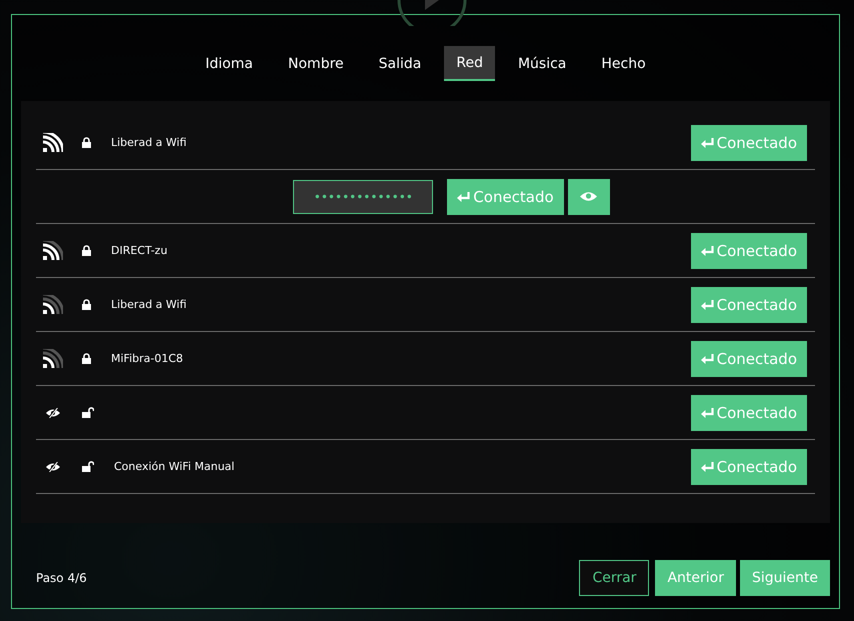 This screenshot has width=854, height=621. What do you see at coordinates (147, 358) in the screenshot?
I see `network-name: MiFibra-01C8` at bounding box center [147, 358].